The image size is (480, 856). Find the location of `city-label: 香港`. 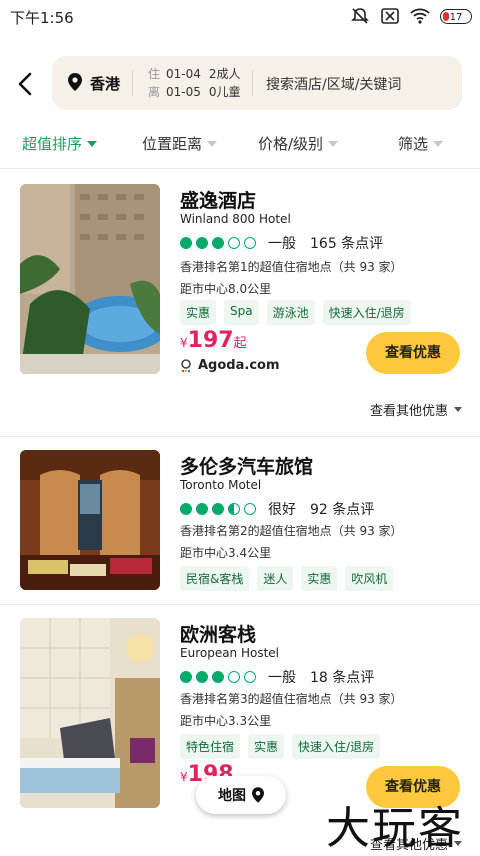

city-label: 香港 is located at coordinates (105, 83).